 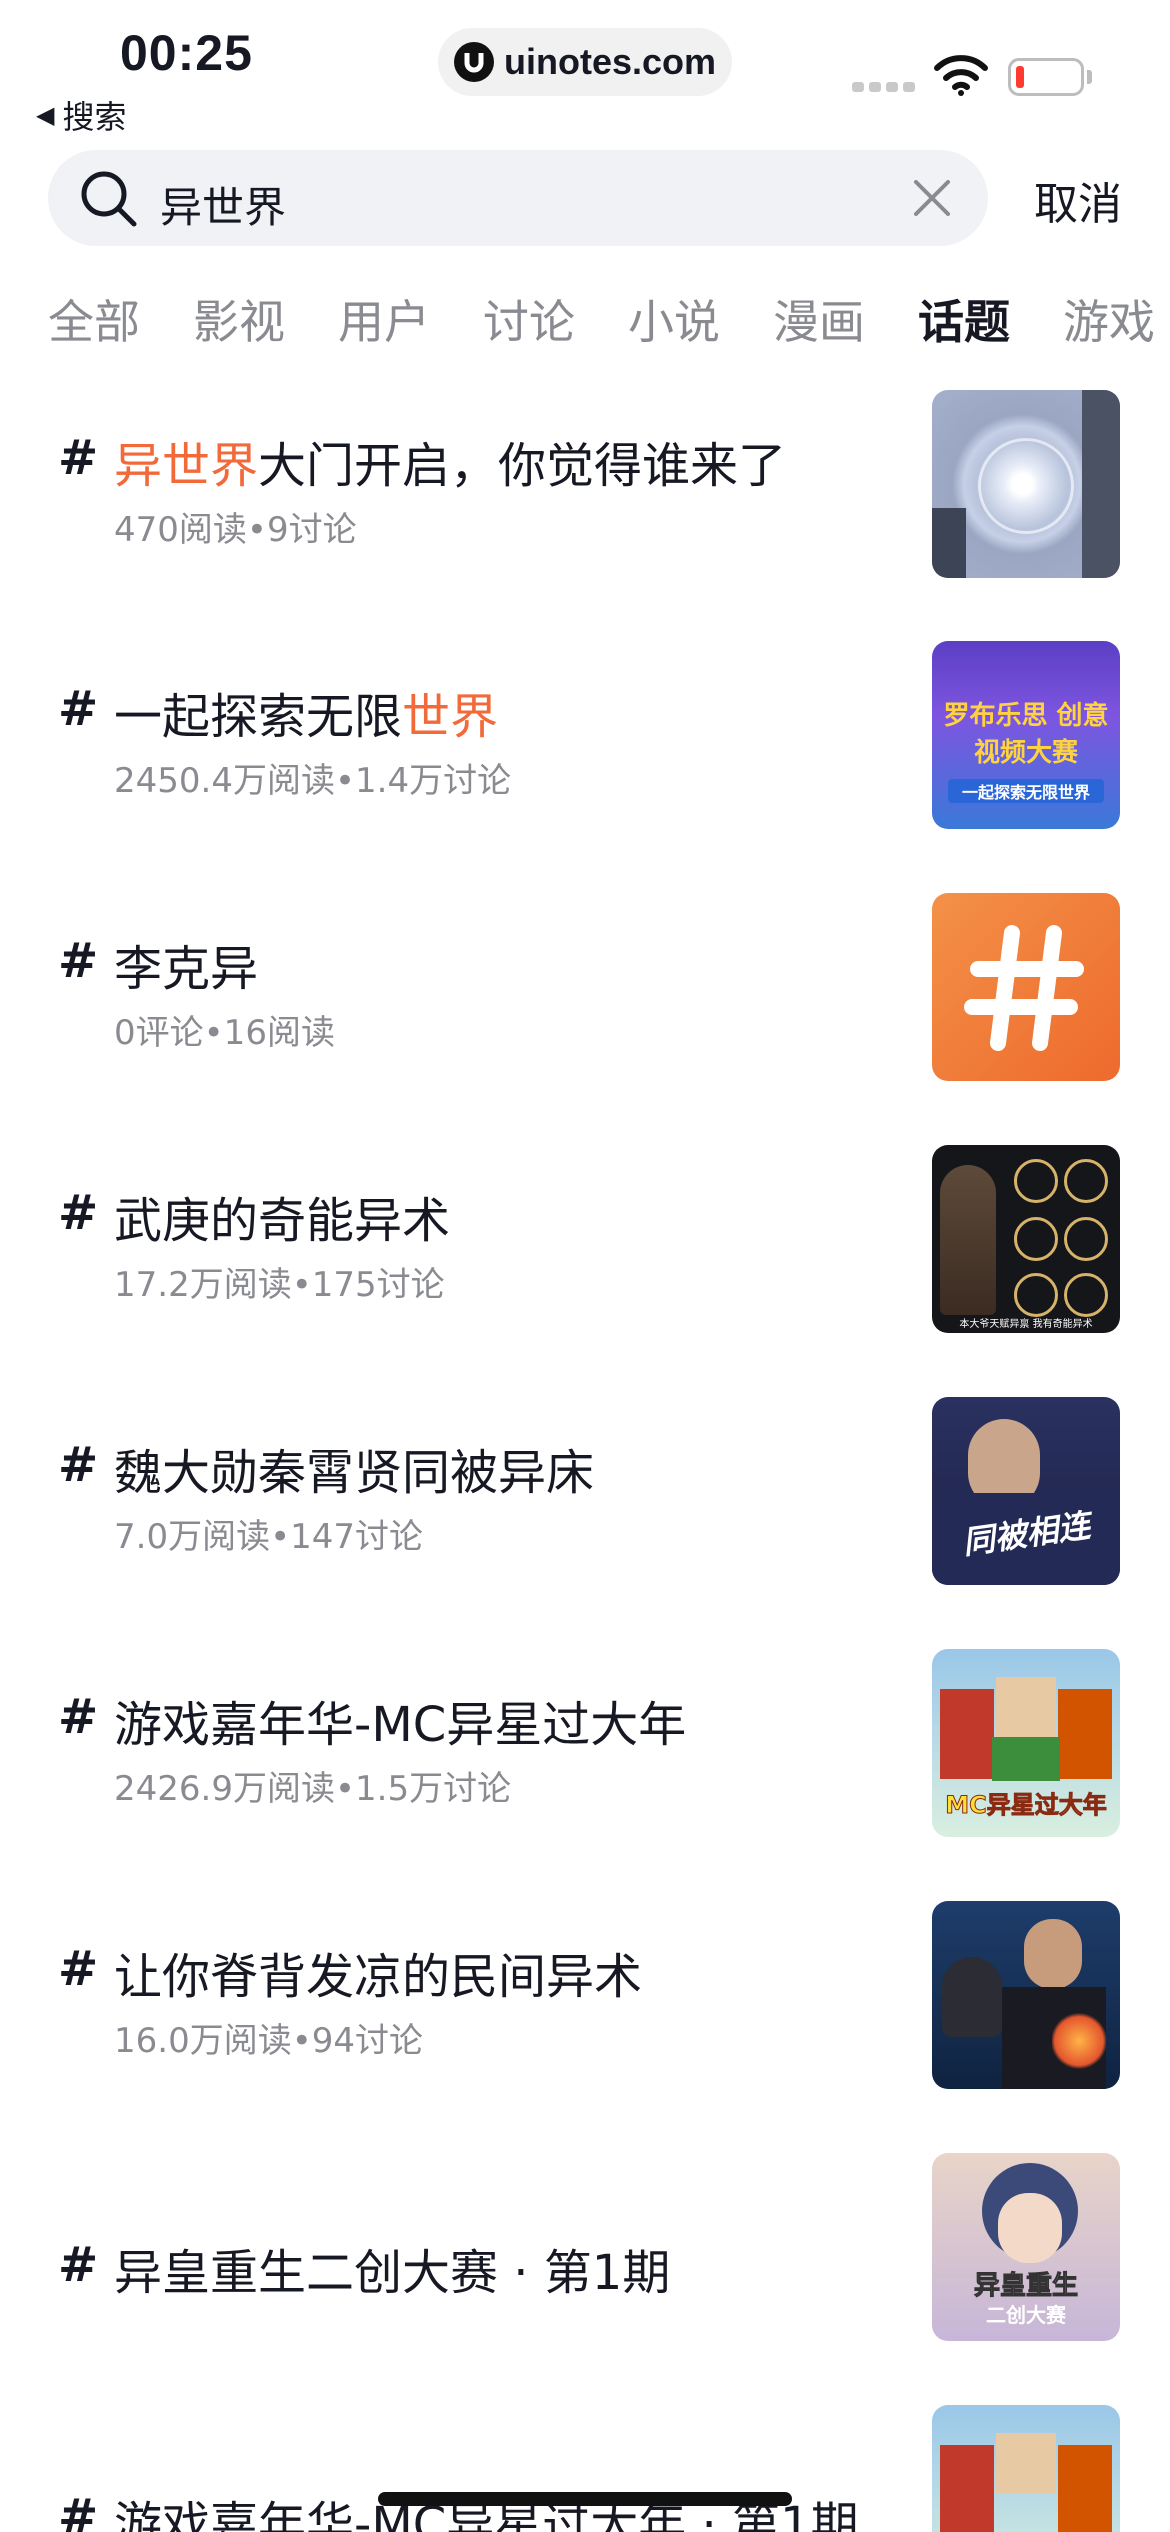 I want to click on tab-topics: 话题, so click(x=964, y=319).